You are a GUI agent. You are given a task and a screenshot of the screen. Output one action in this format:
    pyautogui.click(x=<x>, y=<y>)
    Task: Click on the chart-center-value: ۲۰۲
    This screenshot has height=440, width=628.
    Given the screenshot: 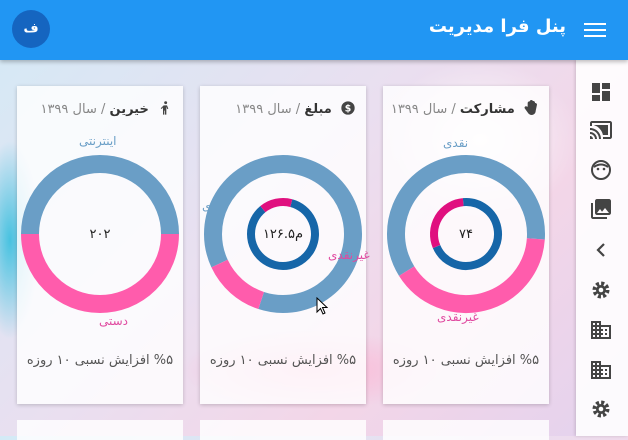 What is the action you would take?
    pyautogui.click(x=100, y=234)
    